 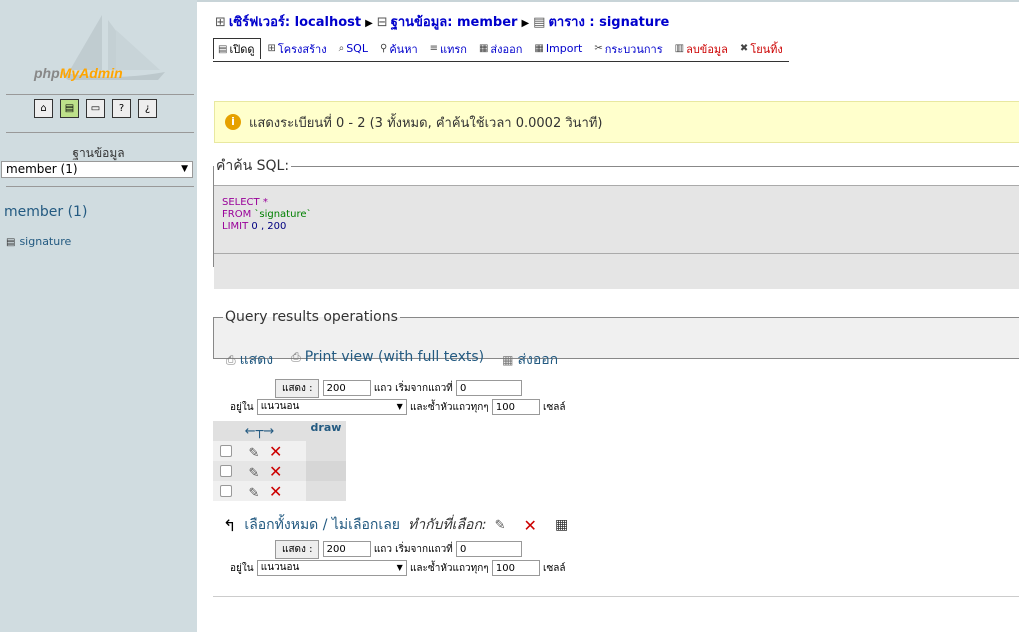 What do you see at coordinates (147, 108) in the screenshot?
I see `mysql-docs-icon: ¿` at bounding box center [147, 108].